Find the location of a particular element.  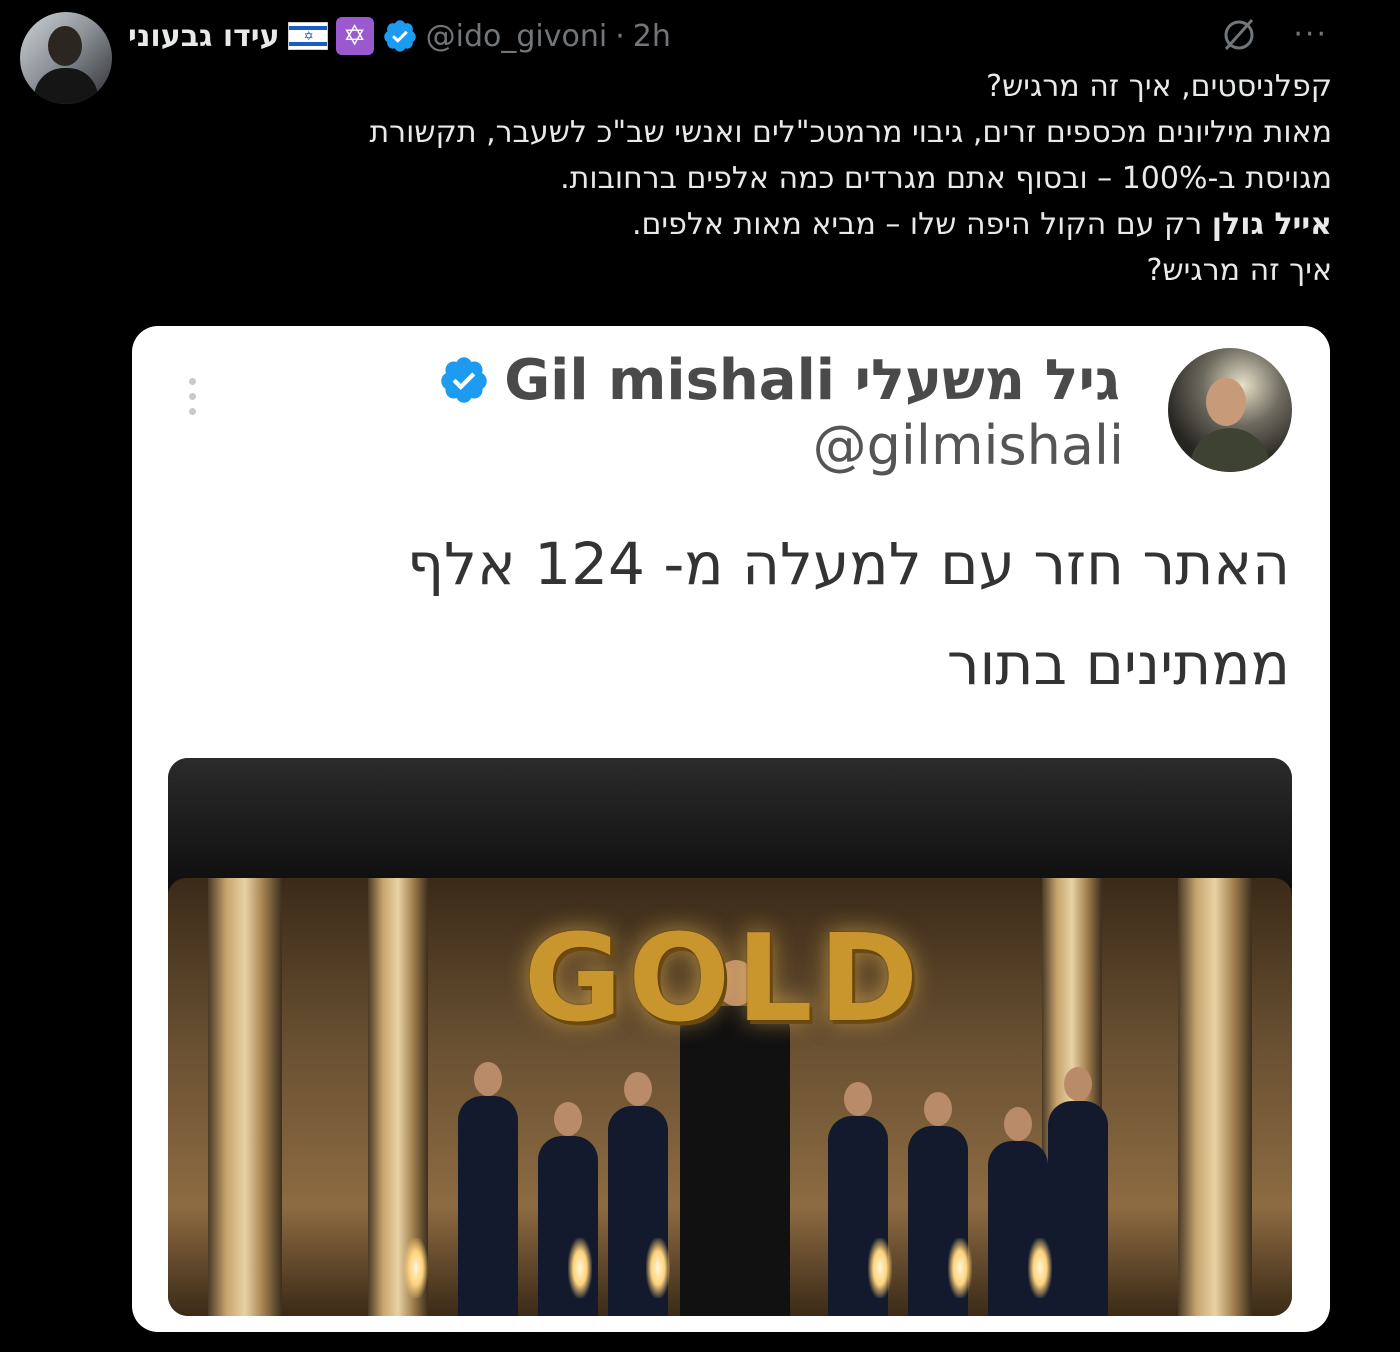

gold-logo: GOLD is located at coordinates (724, 979).